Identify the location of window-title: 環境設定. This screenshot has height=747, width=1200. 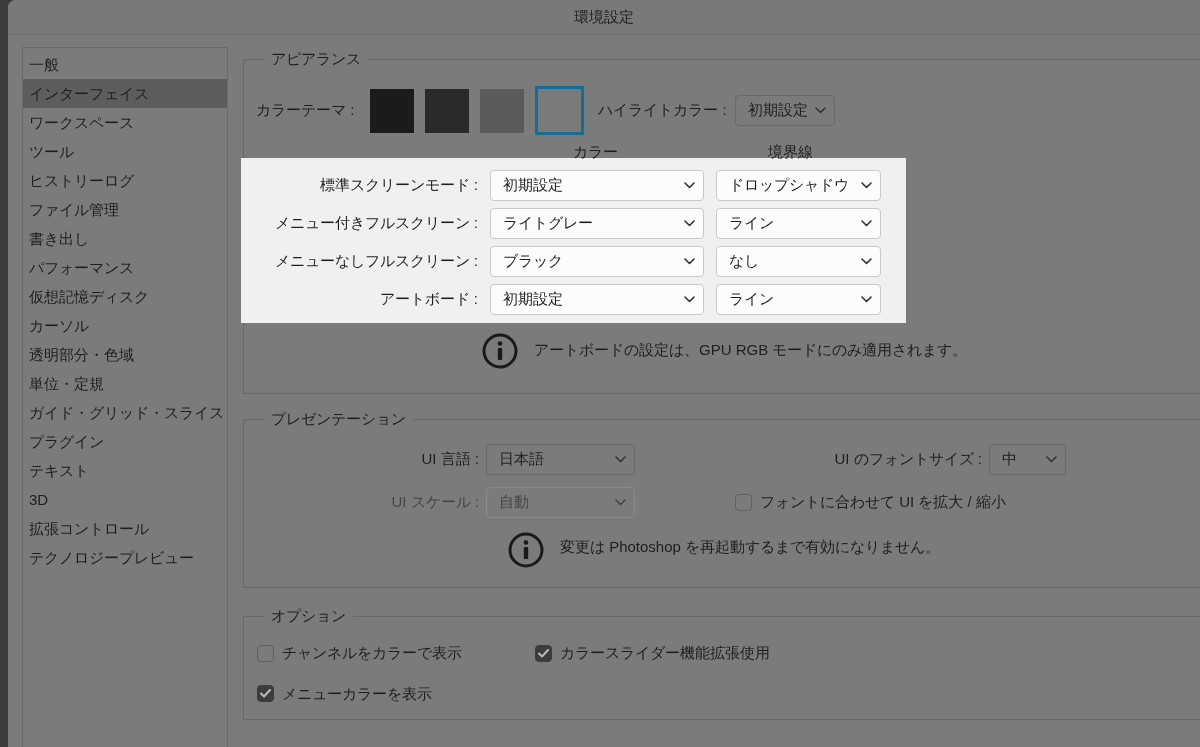
(604, 16).